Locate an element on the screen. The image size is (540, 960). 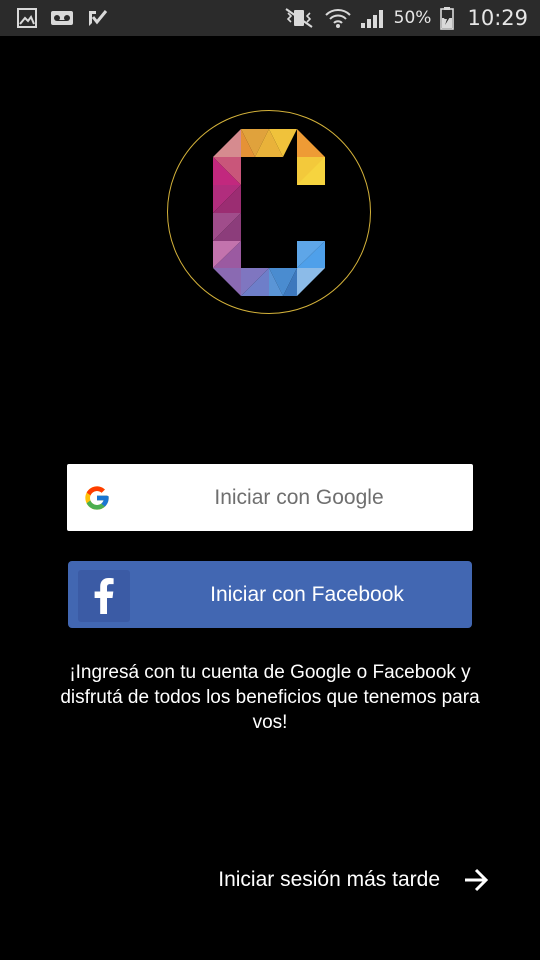
status-time: 10:29 is located at coordinates (497, 18).